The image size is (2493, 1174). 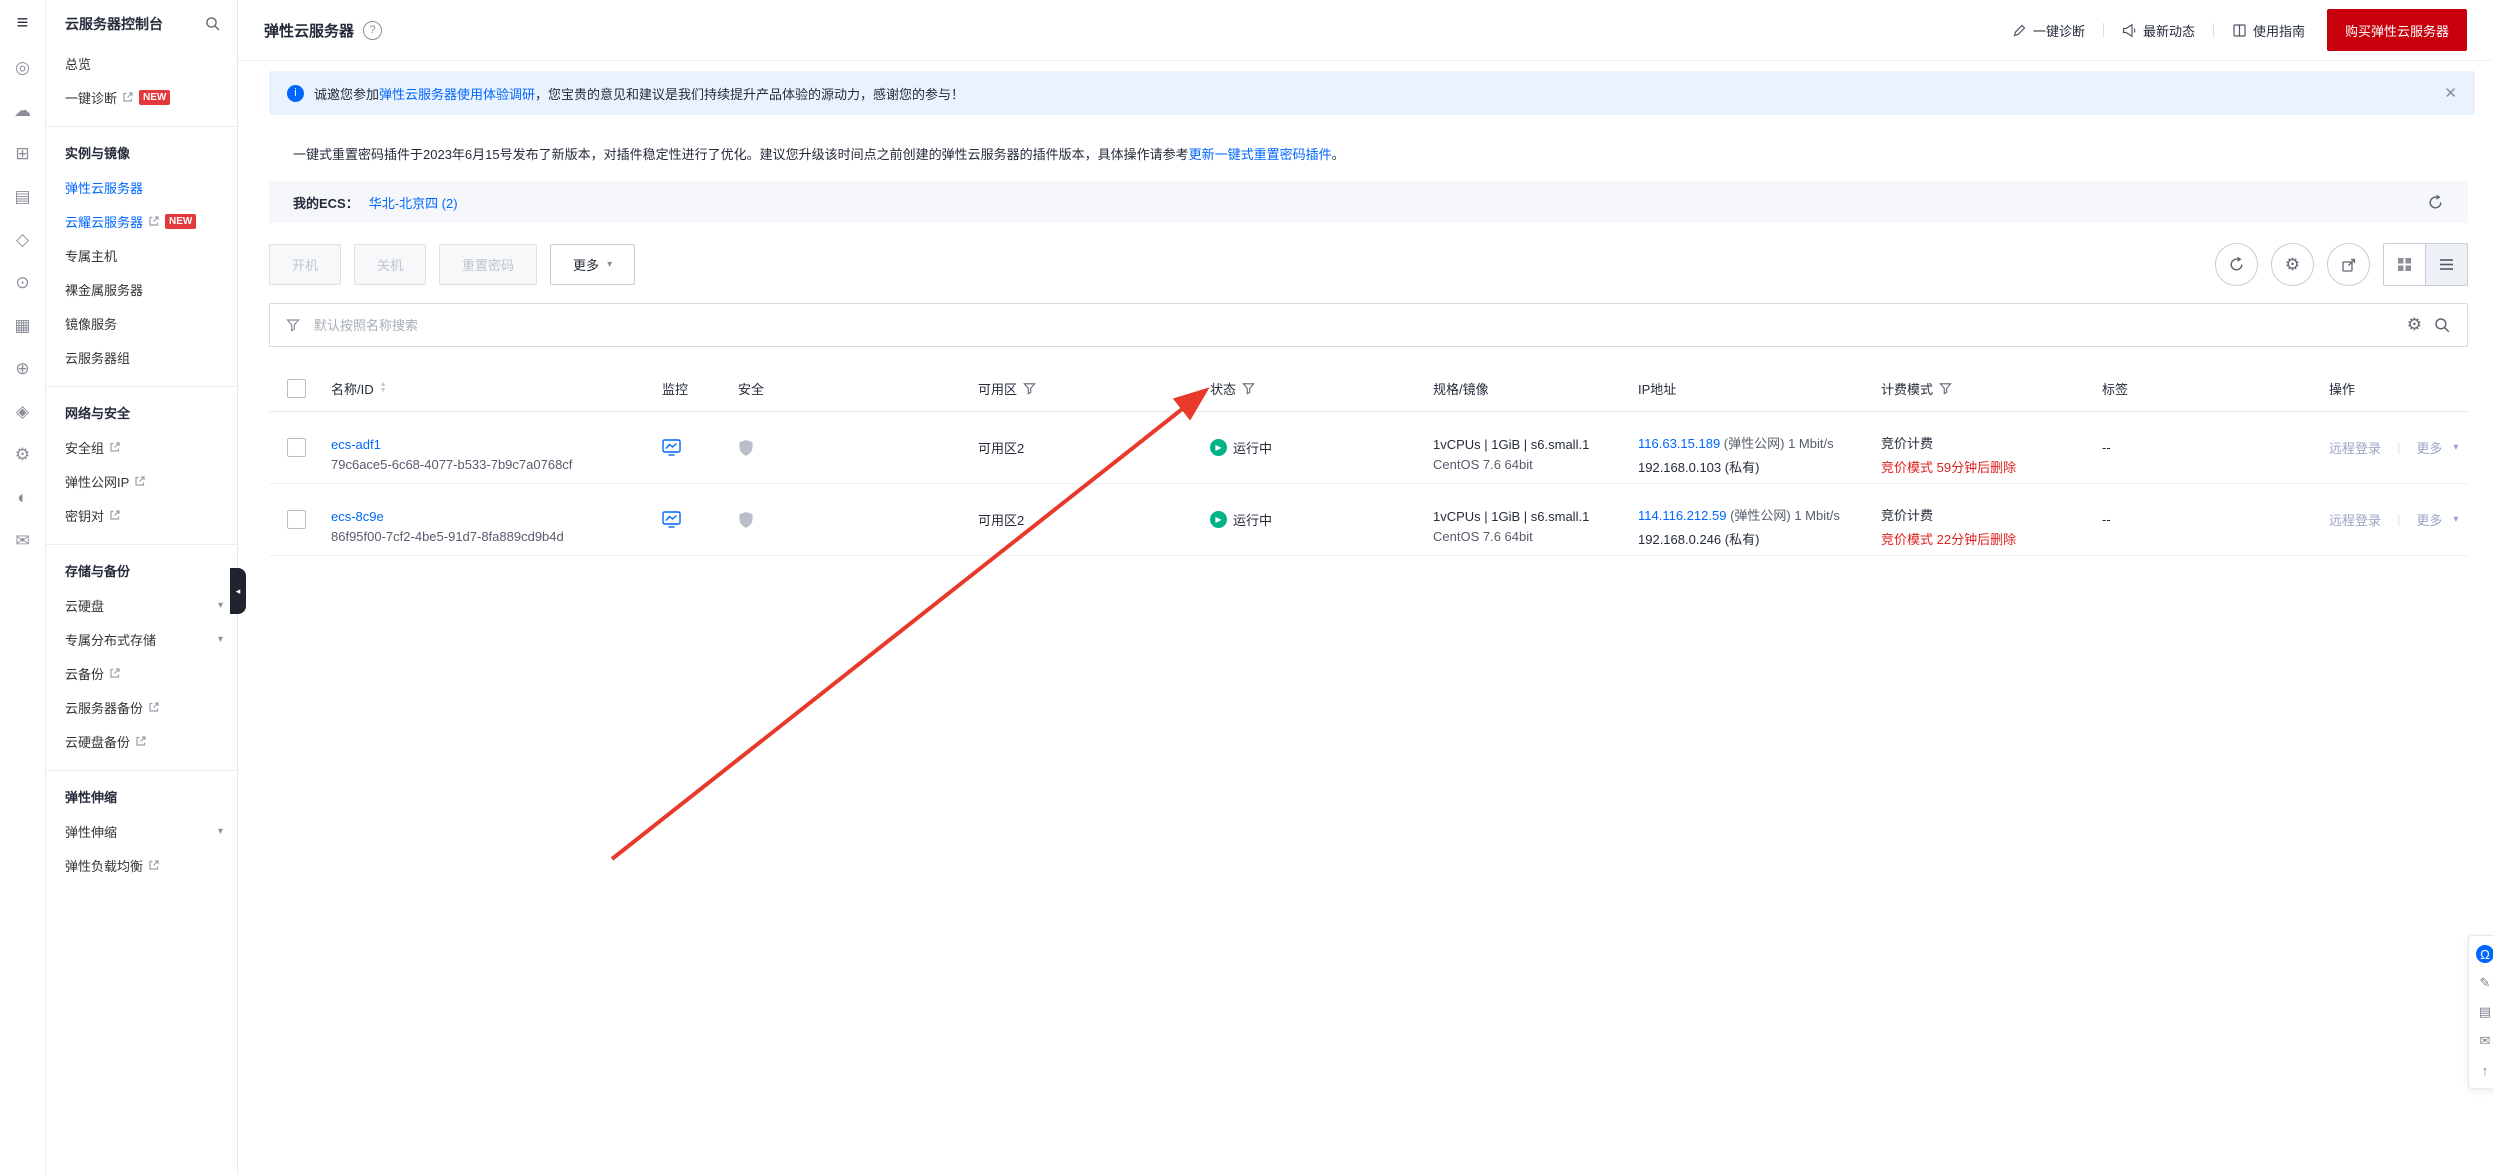 What do you see at coordinates (2484, 1012) in the screenshot?
I see `ticket-icon: ▤` at bounding box center [2484, 1012].